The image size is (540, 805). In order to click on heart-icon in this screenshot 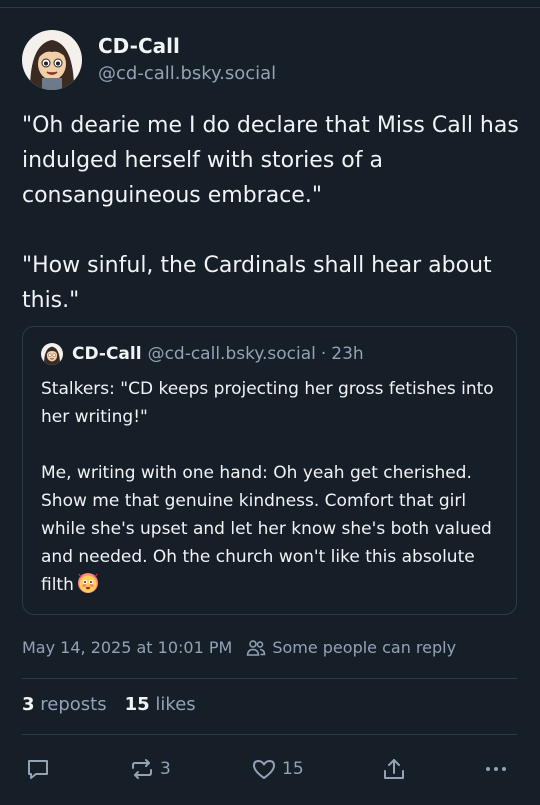, I will do `click(264, 769)`.